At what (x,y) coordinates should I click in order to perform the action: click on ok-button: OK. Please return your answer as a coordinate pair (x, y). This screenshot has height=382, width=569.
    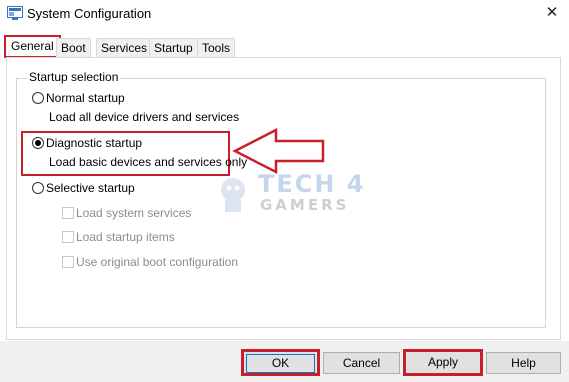
    Looking at the image, I should click on (280, 362).